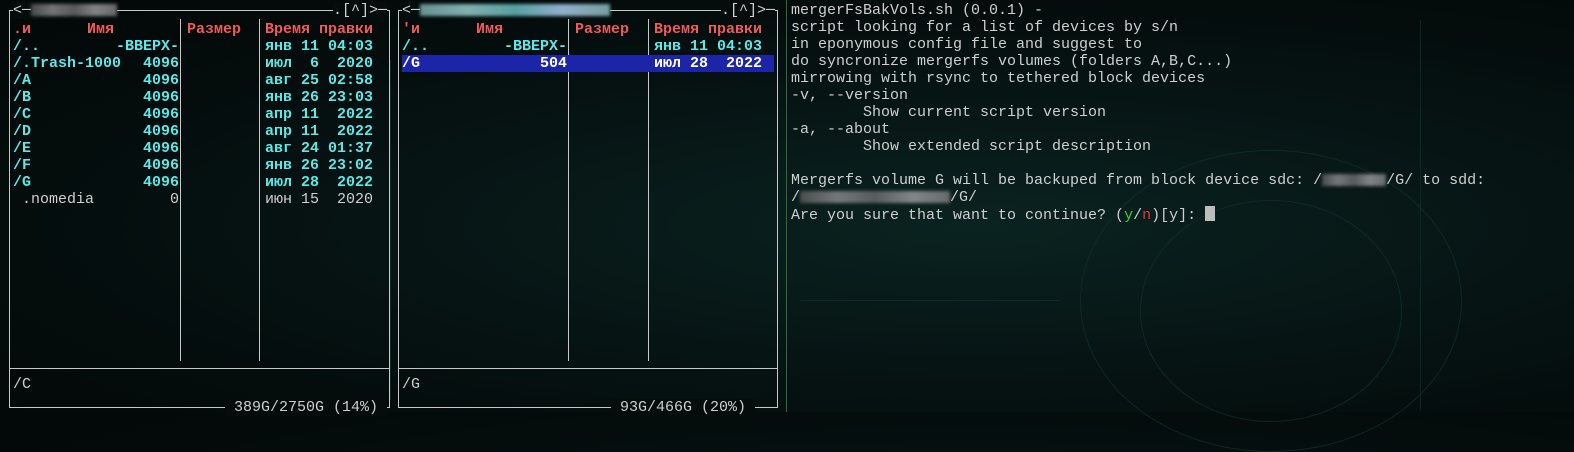 The height and width of the screenshot is (452, 1574). I want to click on text-cursor, so click(1210, 213).